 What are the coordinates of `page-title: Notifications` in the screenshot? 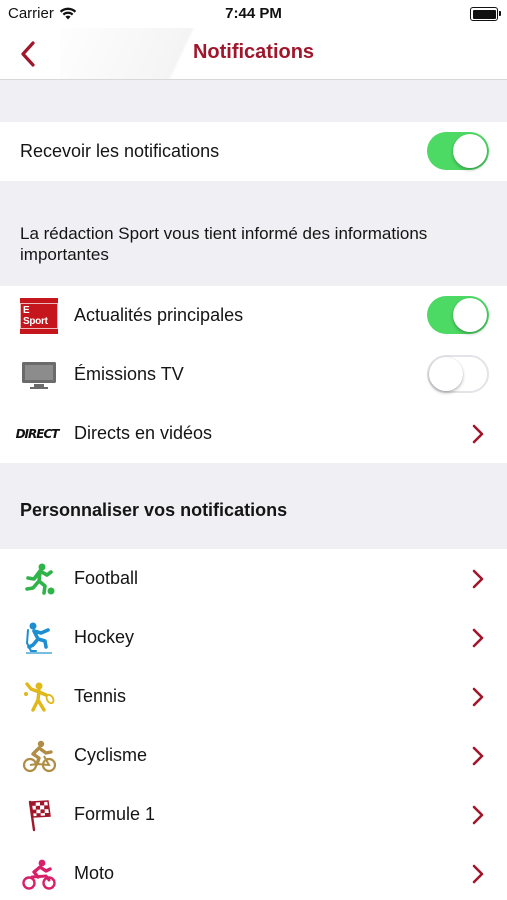 It's located at (253, 52).